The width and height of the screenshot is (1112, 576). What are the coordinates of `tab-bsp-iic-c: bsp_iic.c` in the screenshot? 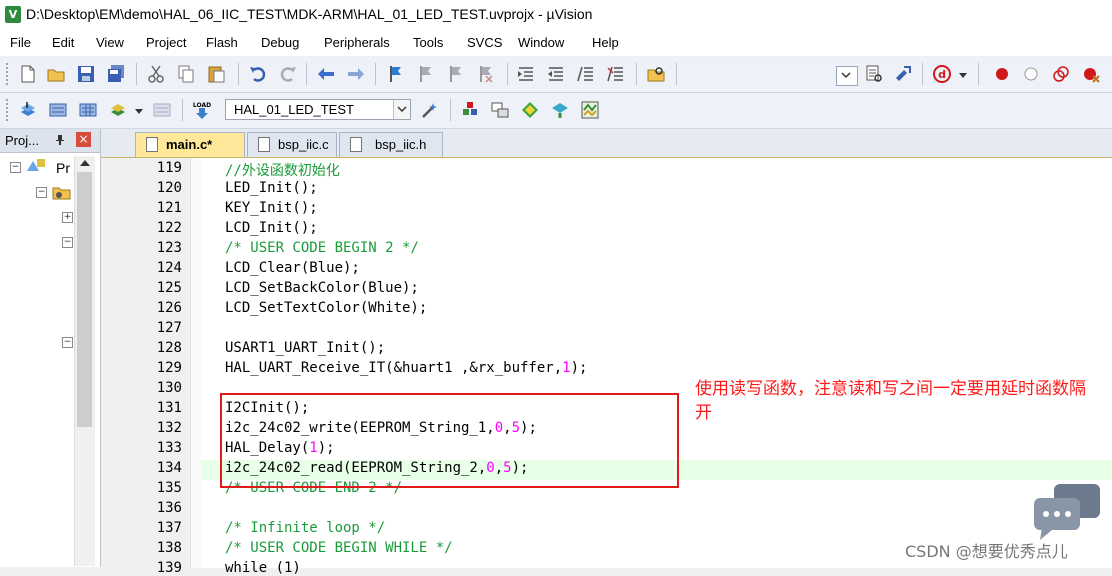 It's located at (292, 144).